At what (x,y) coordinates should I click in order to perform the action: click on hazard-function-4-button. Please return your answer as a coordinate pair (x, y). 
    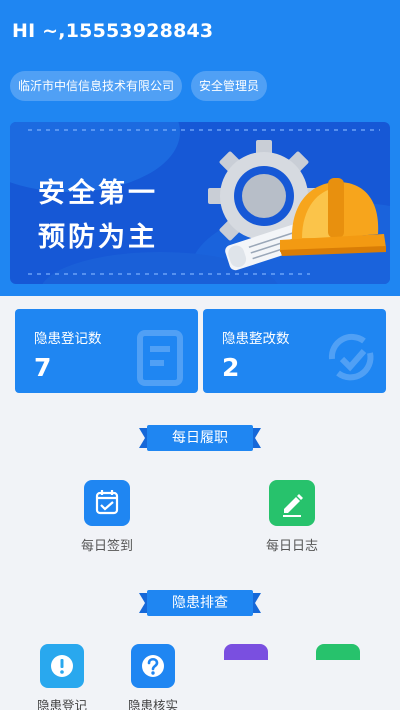
    Looking at the image, I should click on (338, 652).